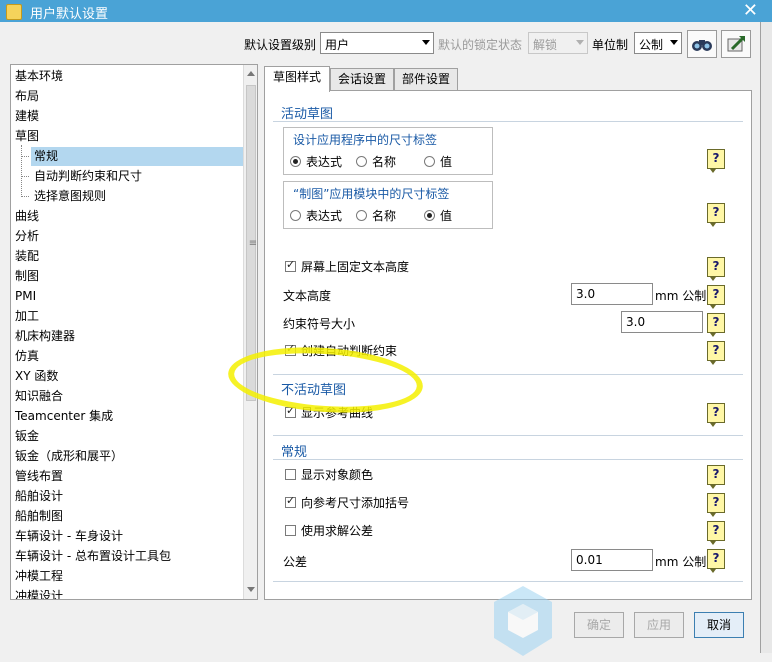 The image size is (772, 662). Describe the element at coordinates (355, 503) in the screenshot. I see `add-parens-label: 向参考尺寸添加括号` at that location.